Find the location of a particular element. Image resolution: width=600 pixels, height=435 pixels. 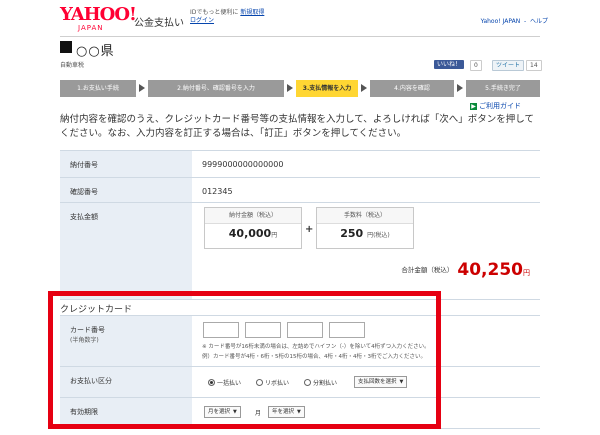

payment-amount-box: 納付金額（税込） 40,000円 is located at coordinates (253, 228).